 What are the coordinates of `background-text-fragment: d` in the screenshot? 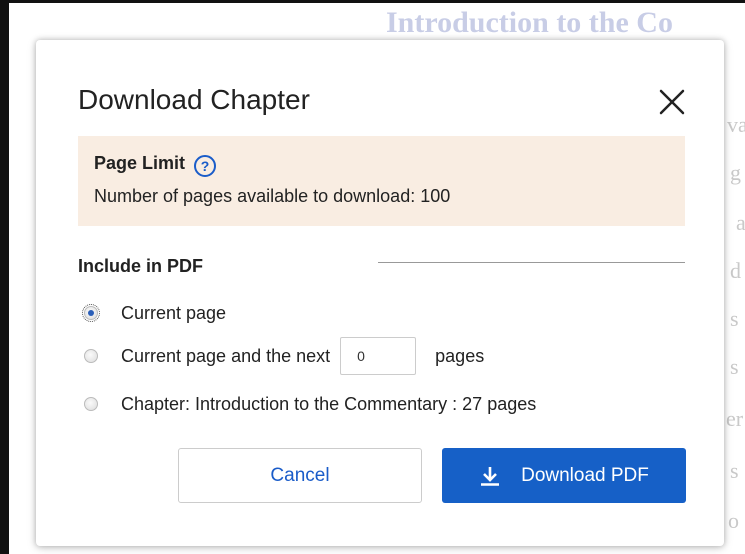 It's located at (735, 270).